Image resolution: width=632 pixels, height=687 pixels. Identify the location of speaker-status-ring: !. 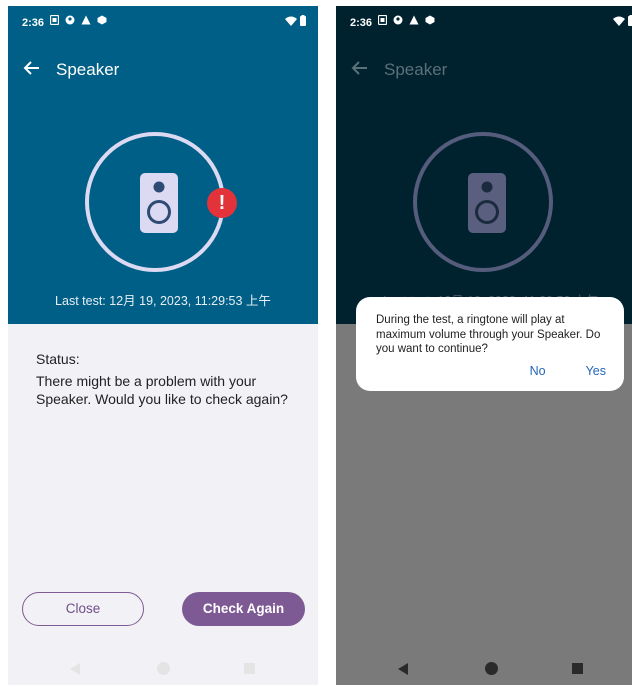
(161, 202).